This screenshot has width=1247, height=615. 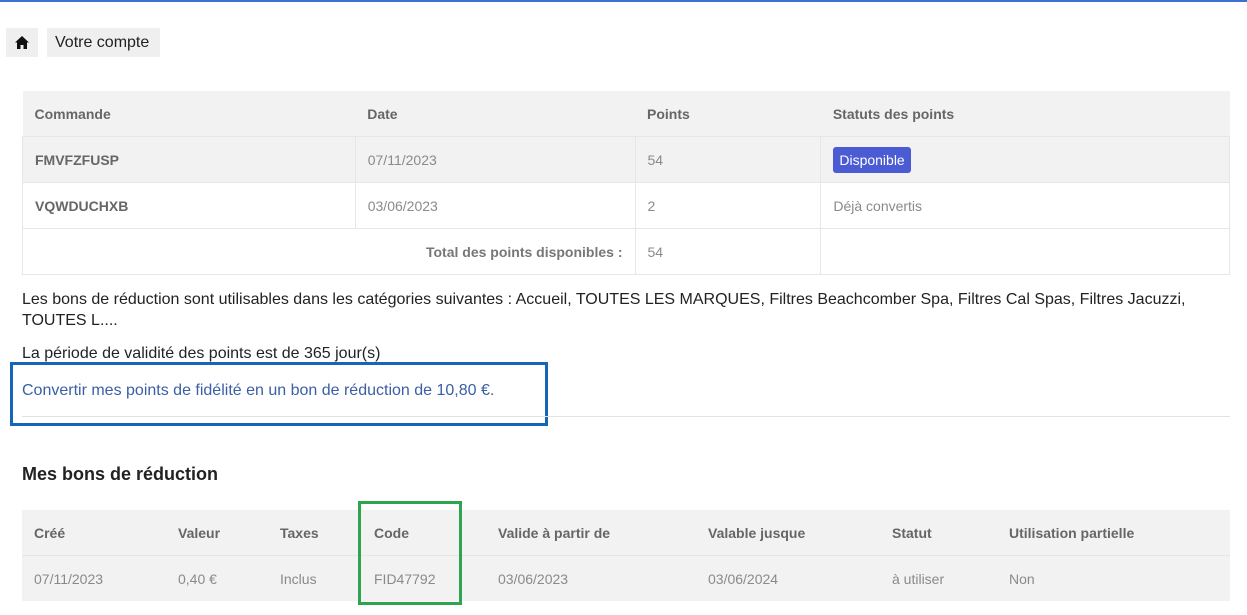 I want to click on points-status: Disponible, so click(x=1025, y=159).